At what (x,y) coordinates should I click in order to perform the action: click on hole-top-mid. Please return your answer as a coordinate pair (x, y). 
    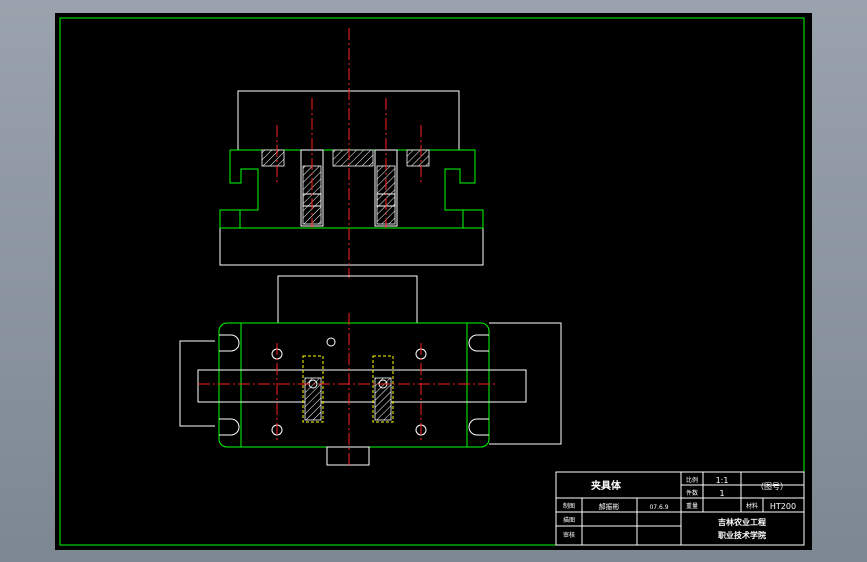
    Looking at the image, I should click on (331, 342).